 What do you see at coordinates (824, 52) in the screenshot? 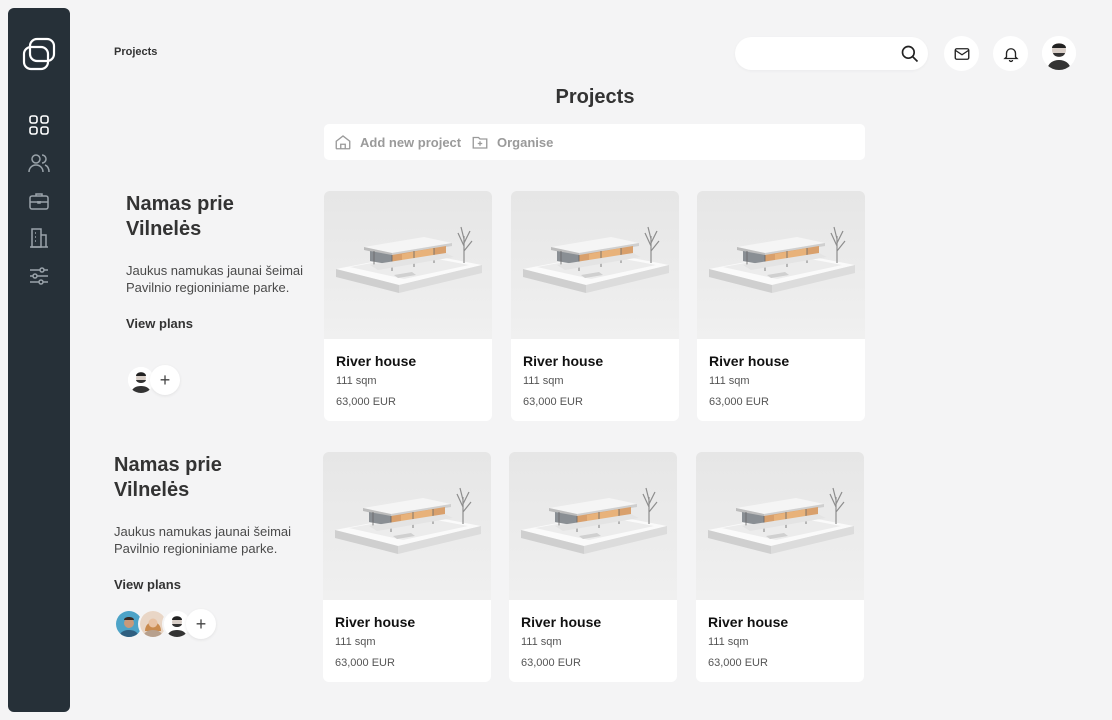
I see `search-input` at bounding box center [824, 52].